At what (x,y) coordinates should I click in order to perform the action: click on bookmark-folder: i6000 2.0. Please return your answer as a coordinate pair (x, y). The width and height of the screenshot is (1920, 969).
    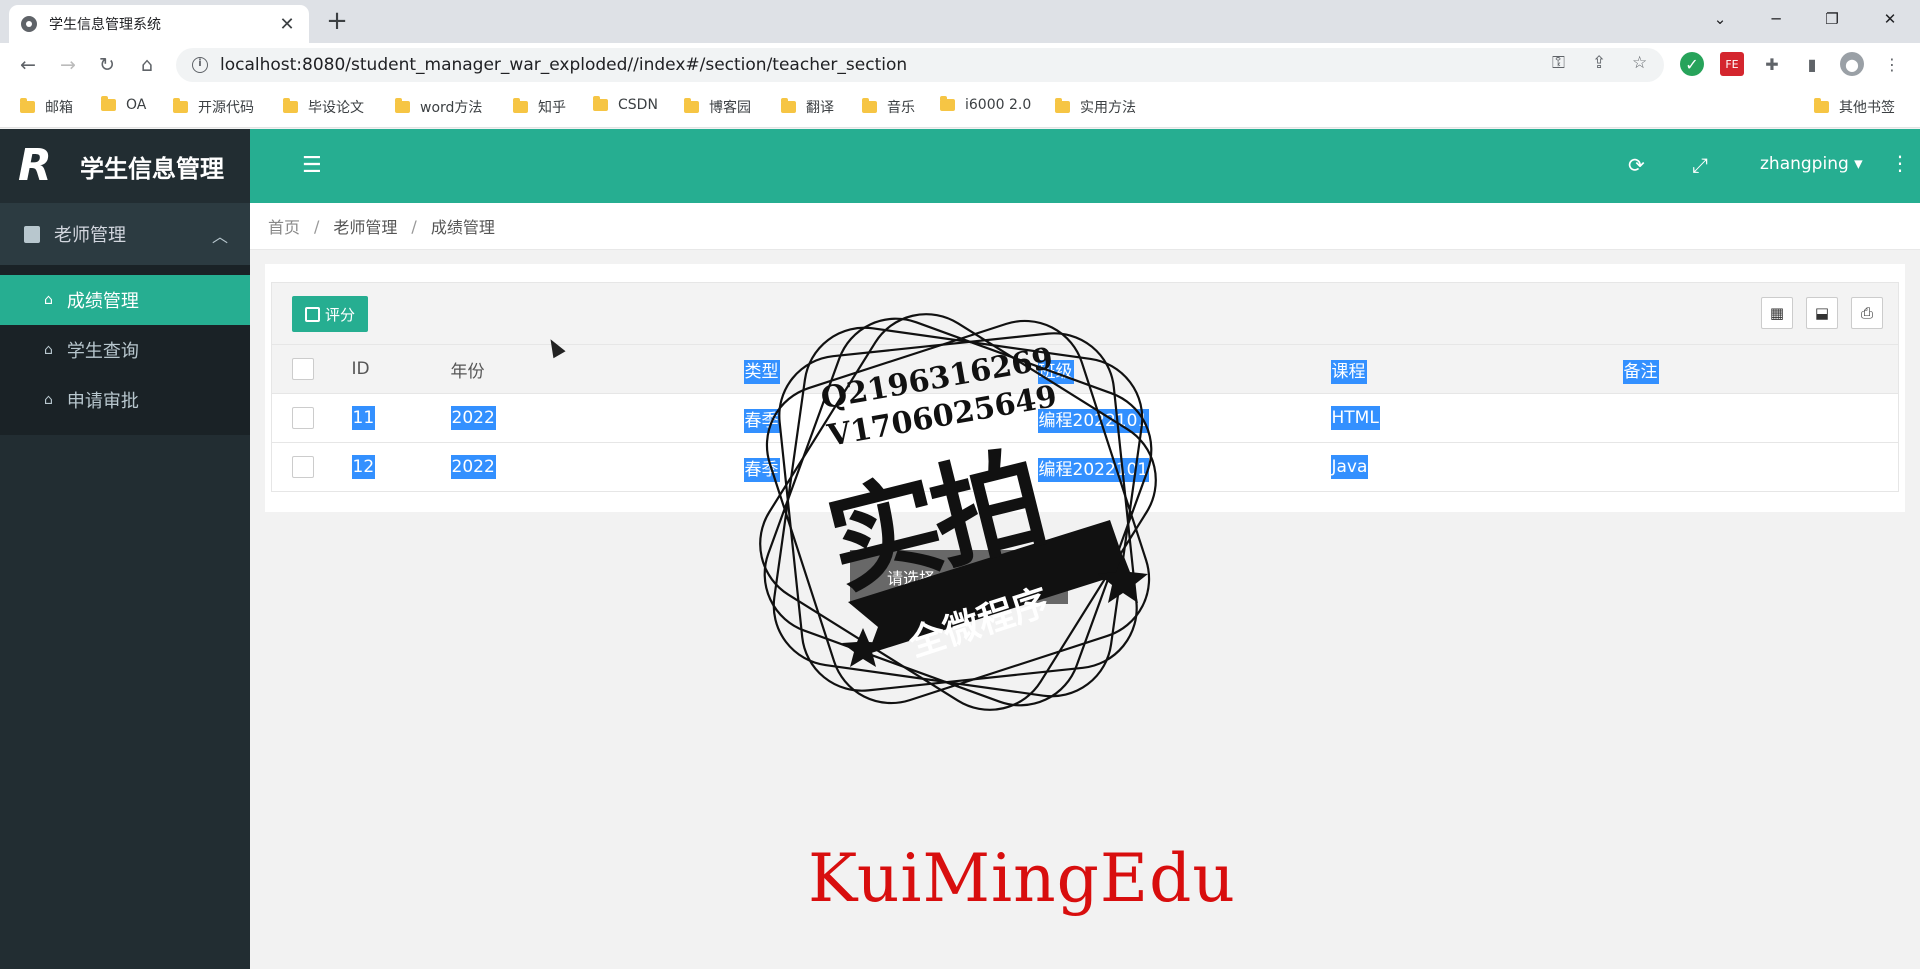
    Looking at the image, I should click on (986, 104).